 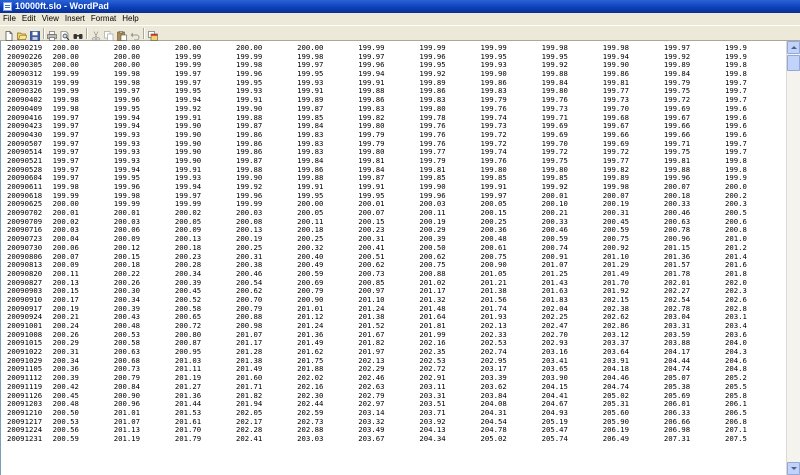 What do you see at coordinates (35, 34) in the screenshot?
I see `save-icon` at bounding box center [35, 34].